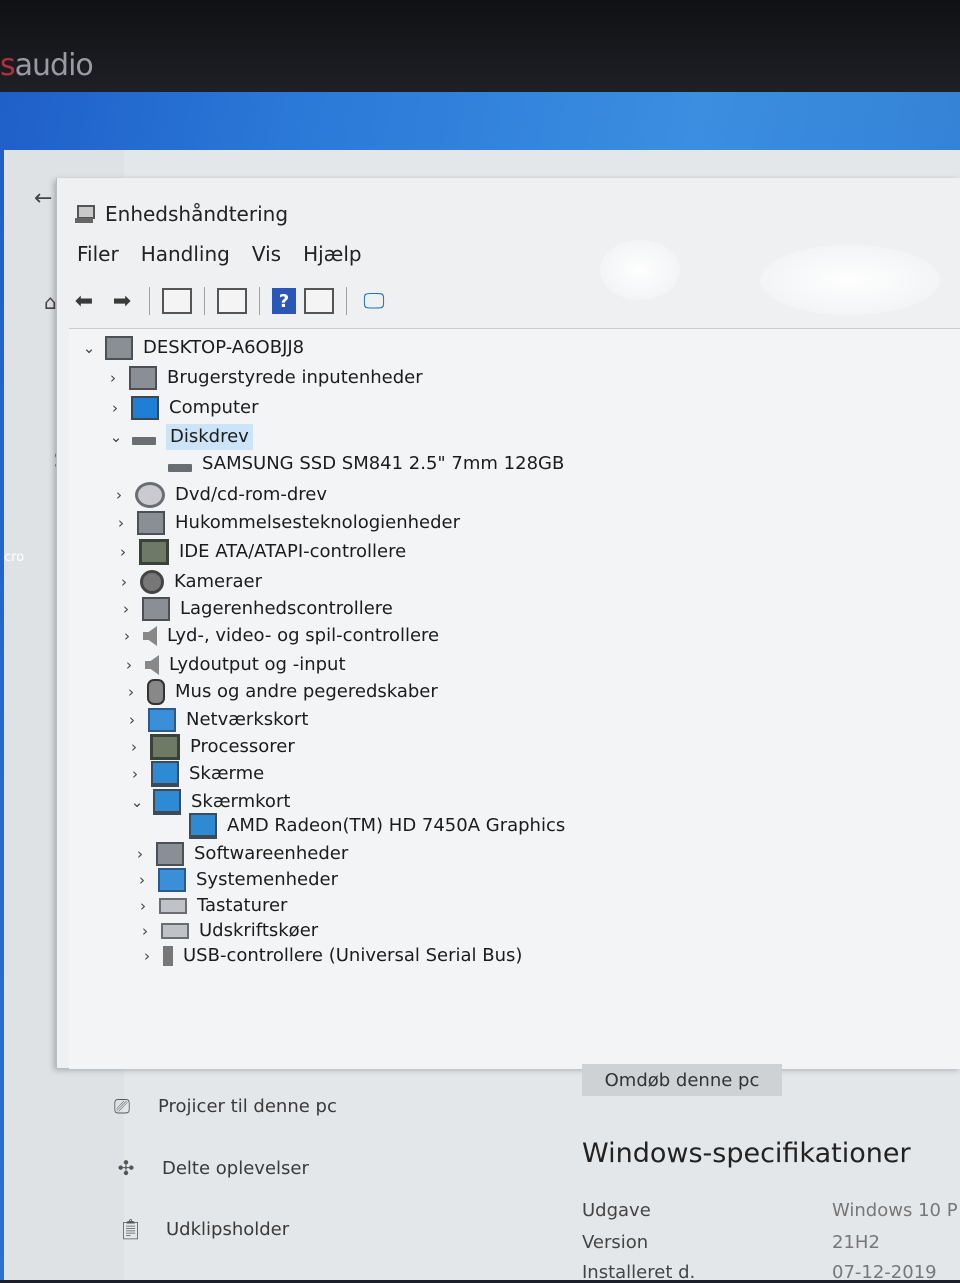 The image size is (960, 1283). Describe the element at coordinates (168, 956) in the screenshot. I see `usb-icon` at that location.